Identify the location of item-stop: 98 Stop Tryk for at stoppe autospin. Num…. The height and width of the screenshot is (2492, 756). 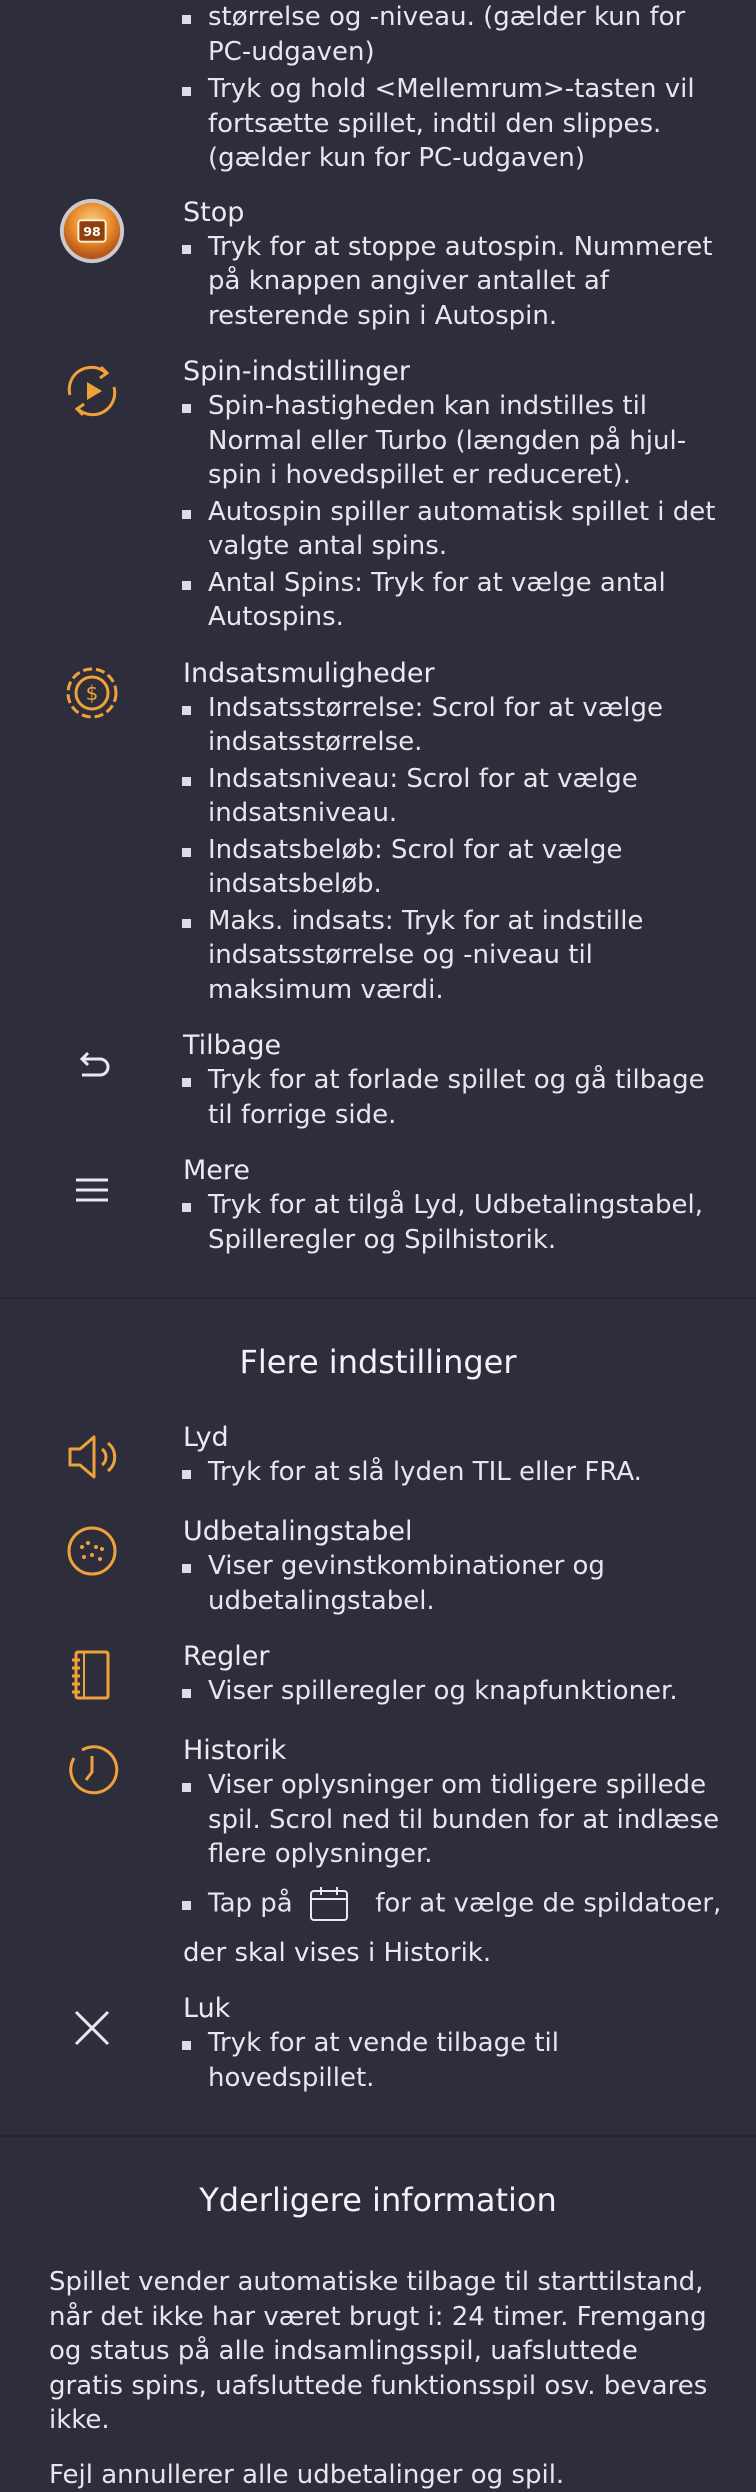
(378, 265).